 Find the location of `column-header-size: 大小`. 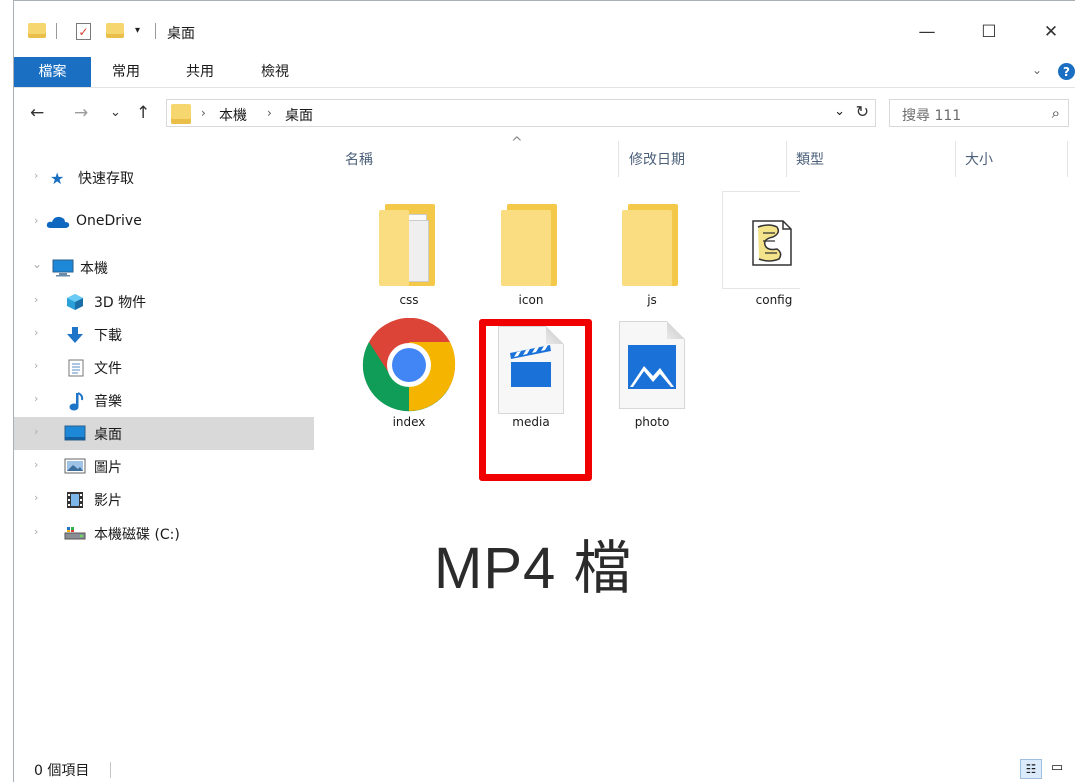

column-header-size: 大小 is located at coordinates (979, 159).